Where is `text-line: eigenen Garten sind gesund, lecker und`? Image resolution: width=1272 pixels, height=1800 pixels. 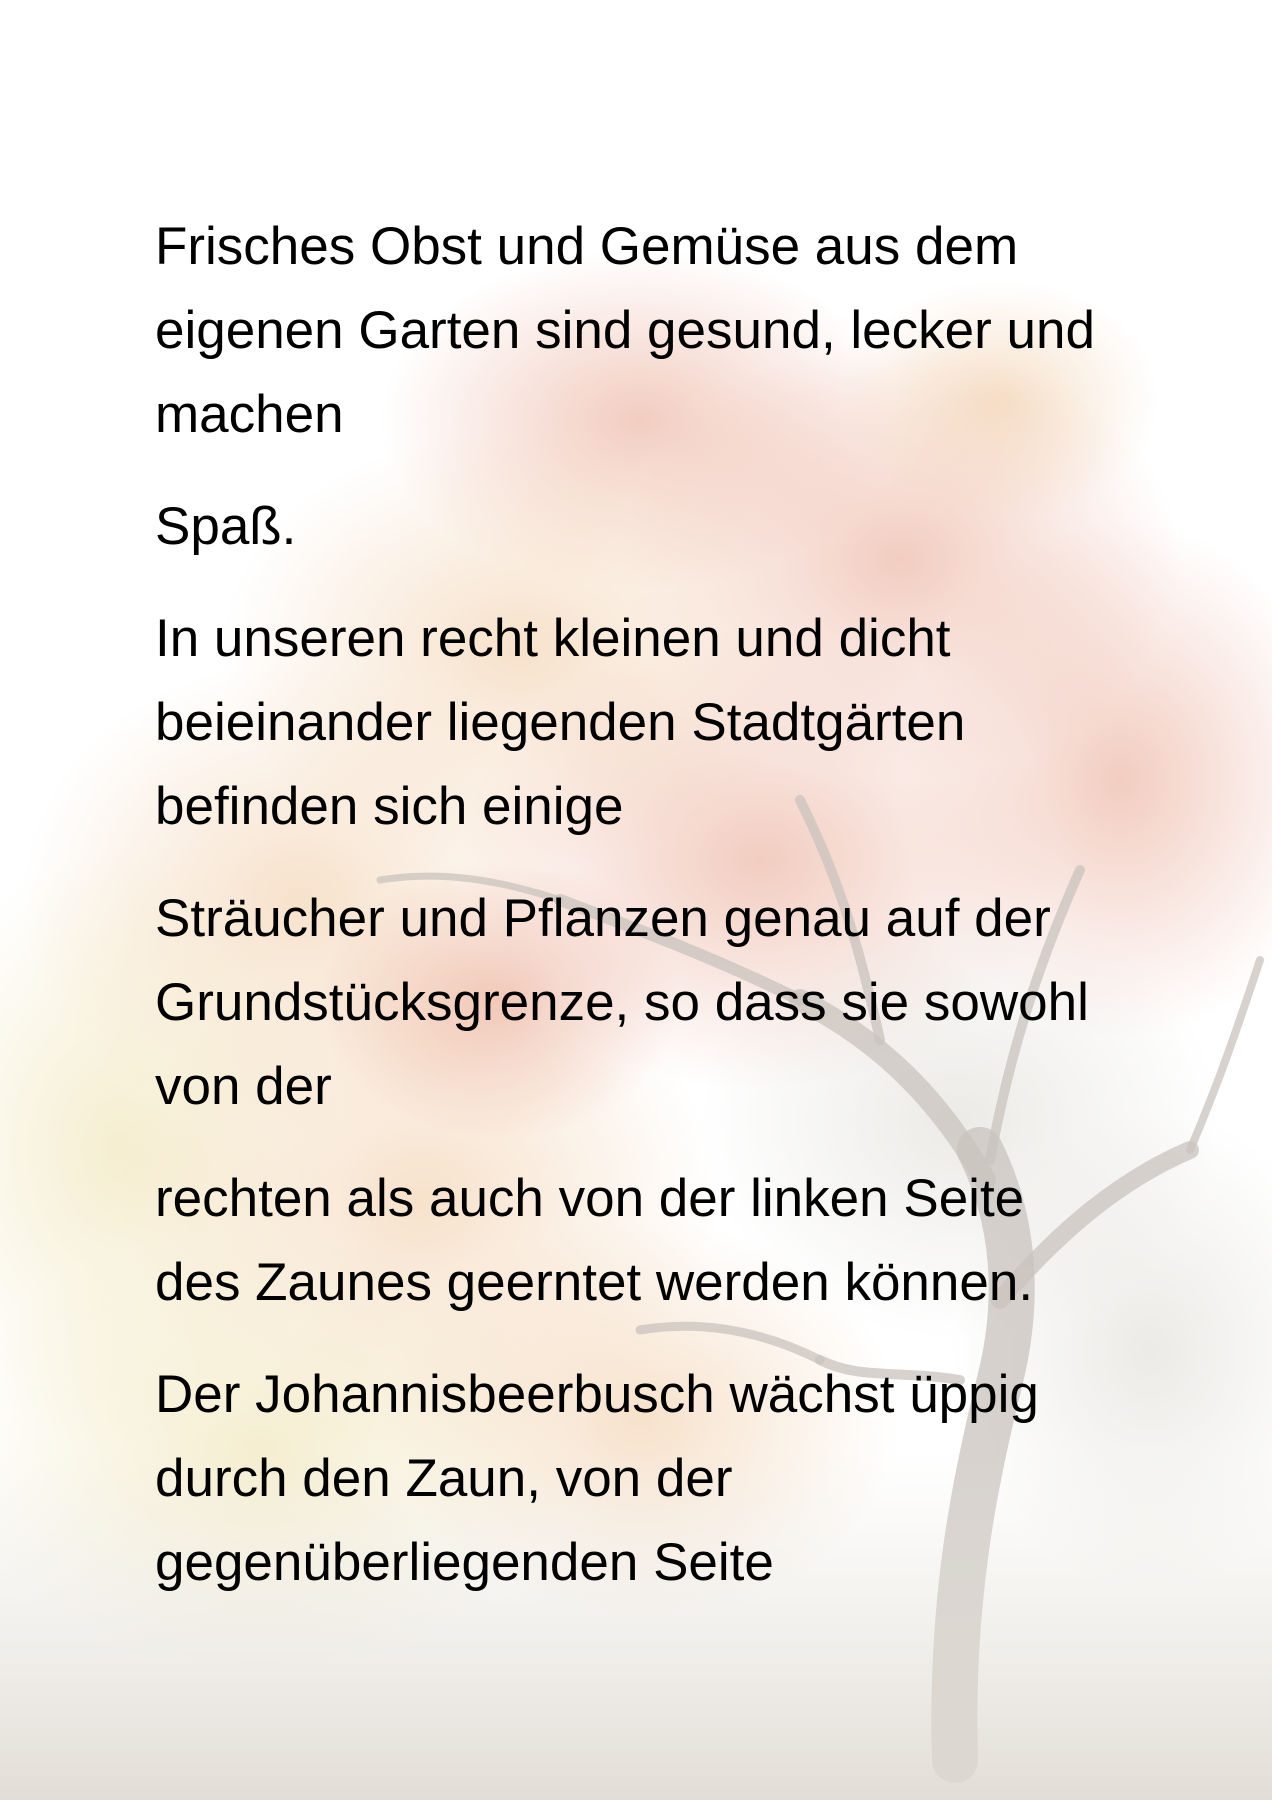
text-line: eigenen Garten sind gesund, lecker und is located at coordinates (625, 330).